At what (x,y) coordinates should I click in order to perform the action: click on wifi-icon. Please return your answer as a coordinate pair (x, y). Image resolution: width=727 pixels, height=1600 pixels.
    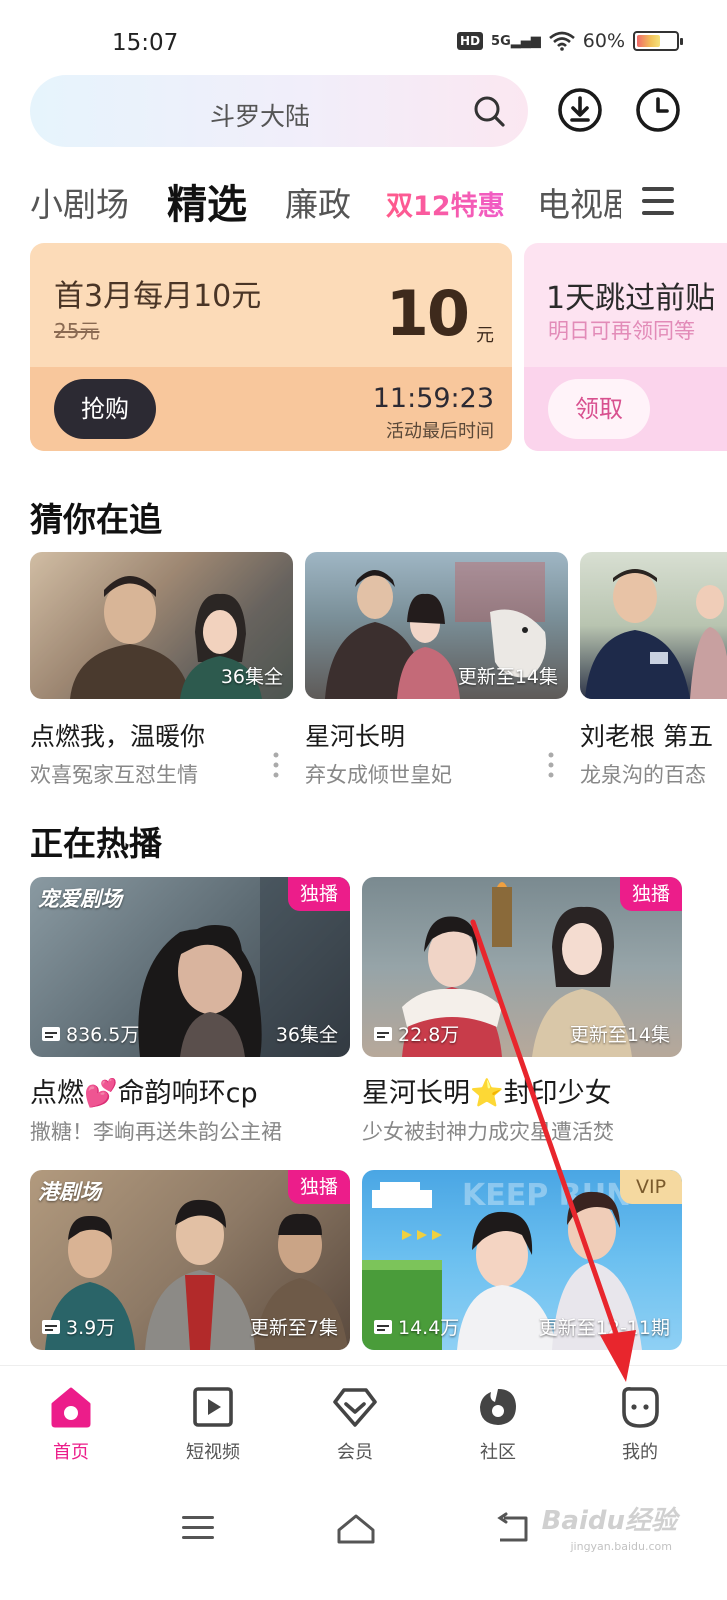
    Looking at the image, I should click on (561, 41).